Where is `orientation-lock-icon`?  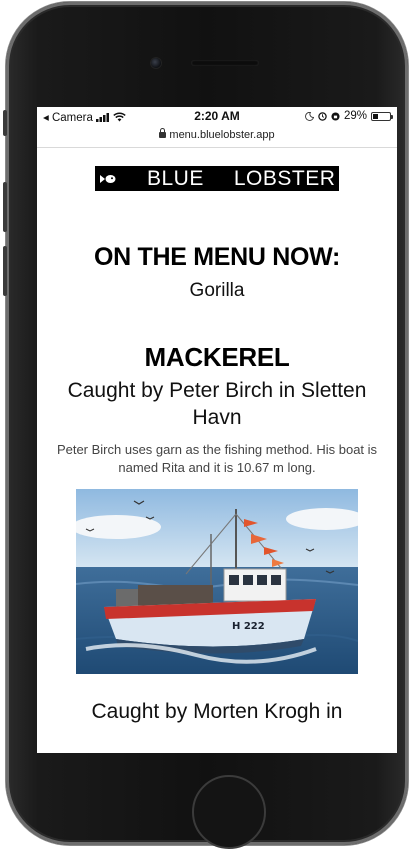 orientation-lock-icon is located at coordinates (335, 116).